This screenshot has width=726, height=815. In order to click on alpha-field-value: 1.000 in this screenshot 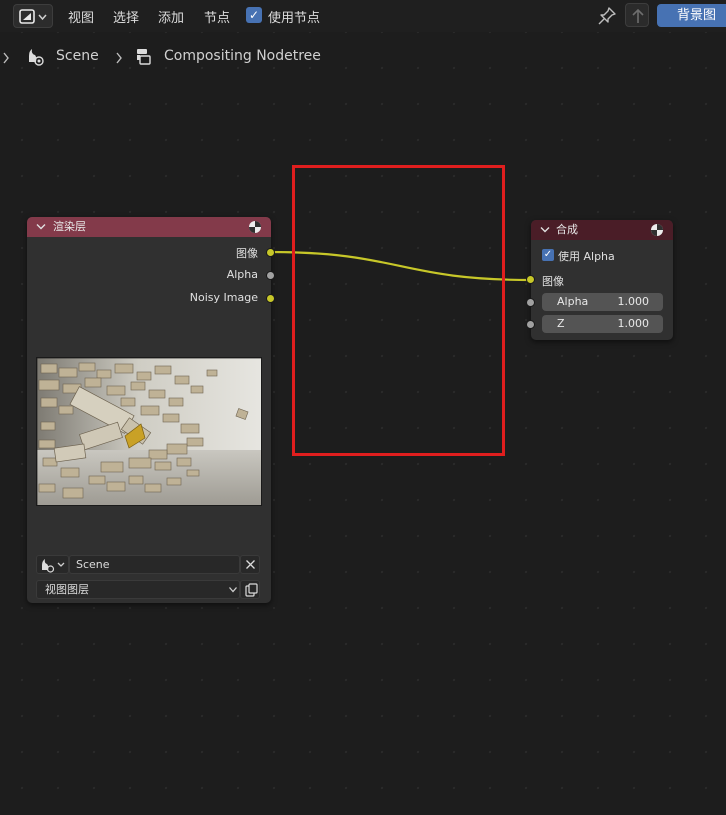, I will do `click(633, 301)`.